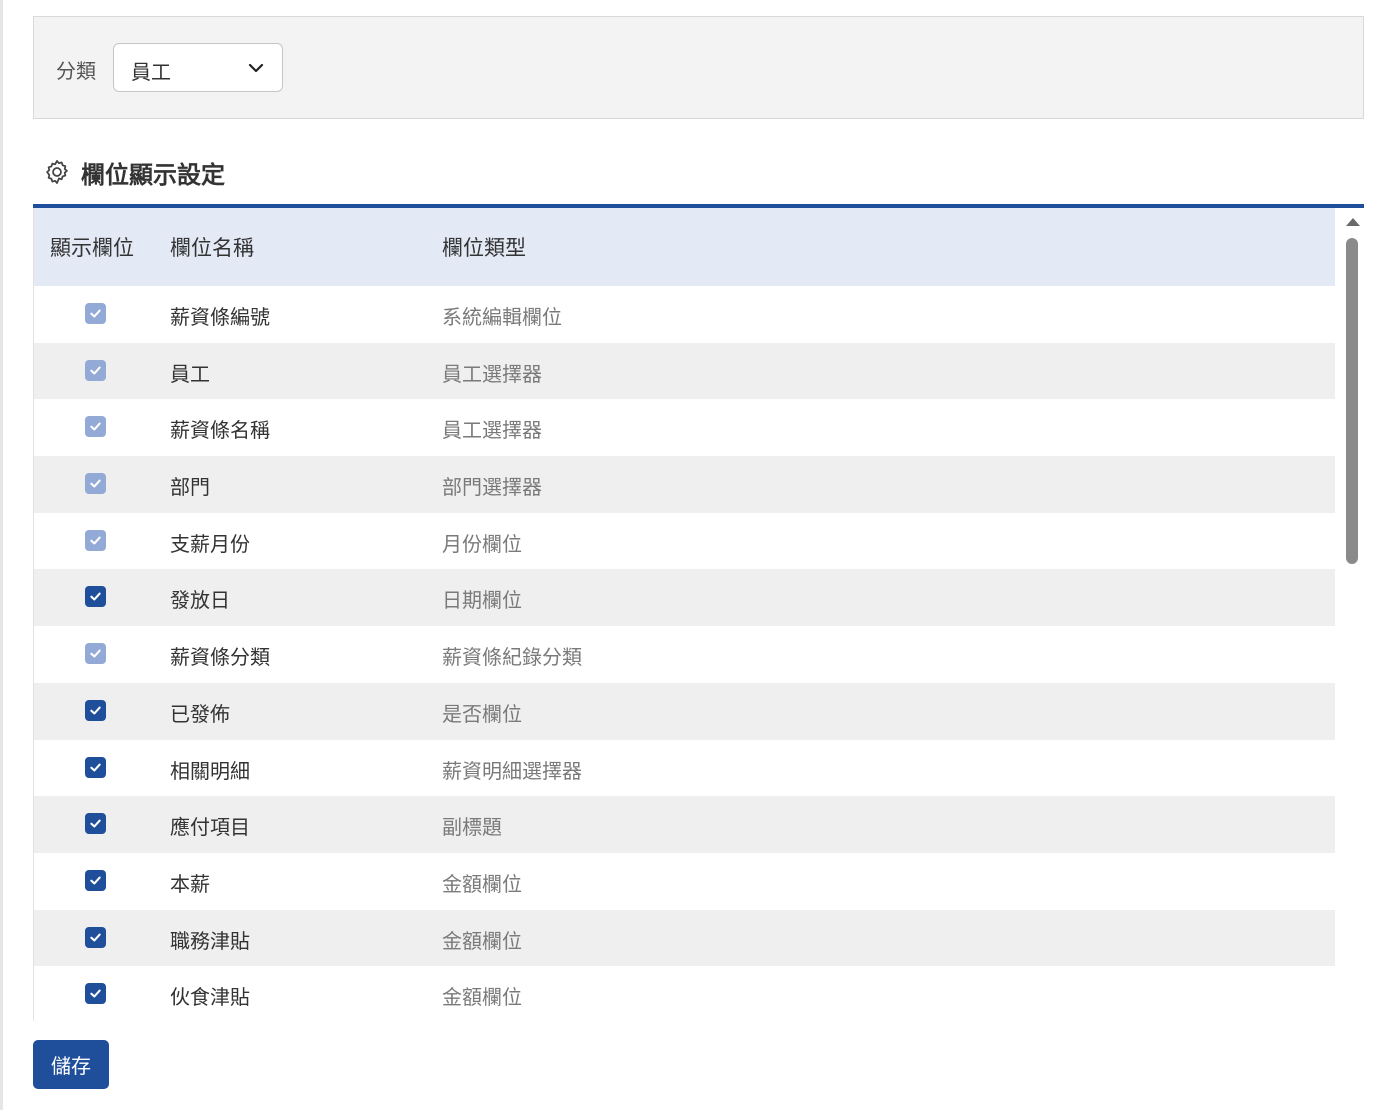  I want to click on table-row: 本薪 金額欄位, so click(684, 881).